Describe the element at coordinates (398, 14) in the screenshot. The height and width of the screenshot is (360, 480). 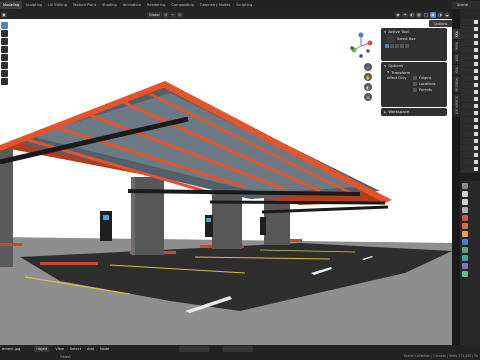
I see `visibility-icon: ◉` at that location.